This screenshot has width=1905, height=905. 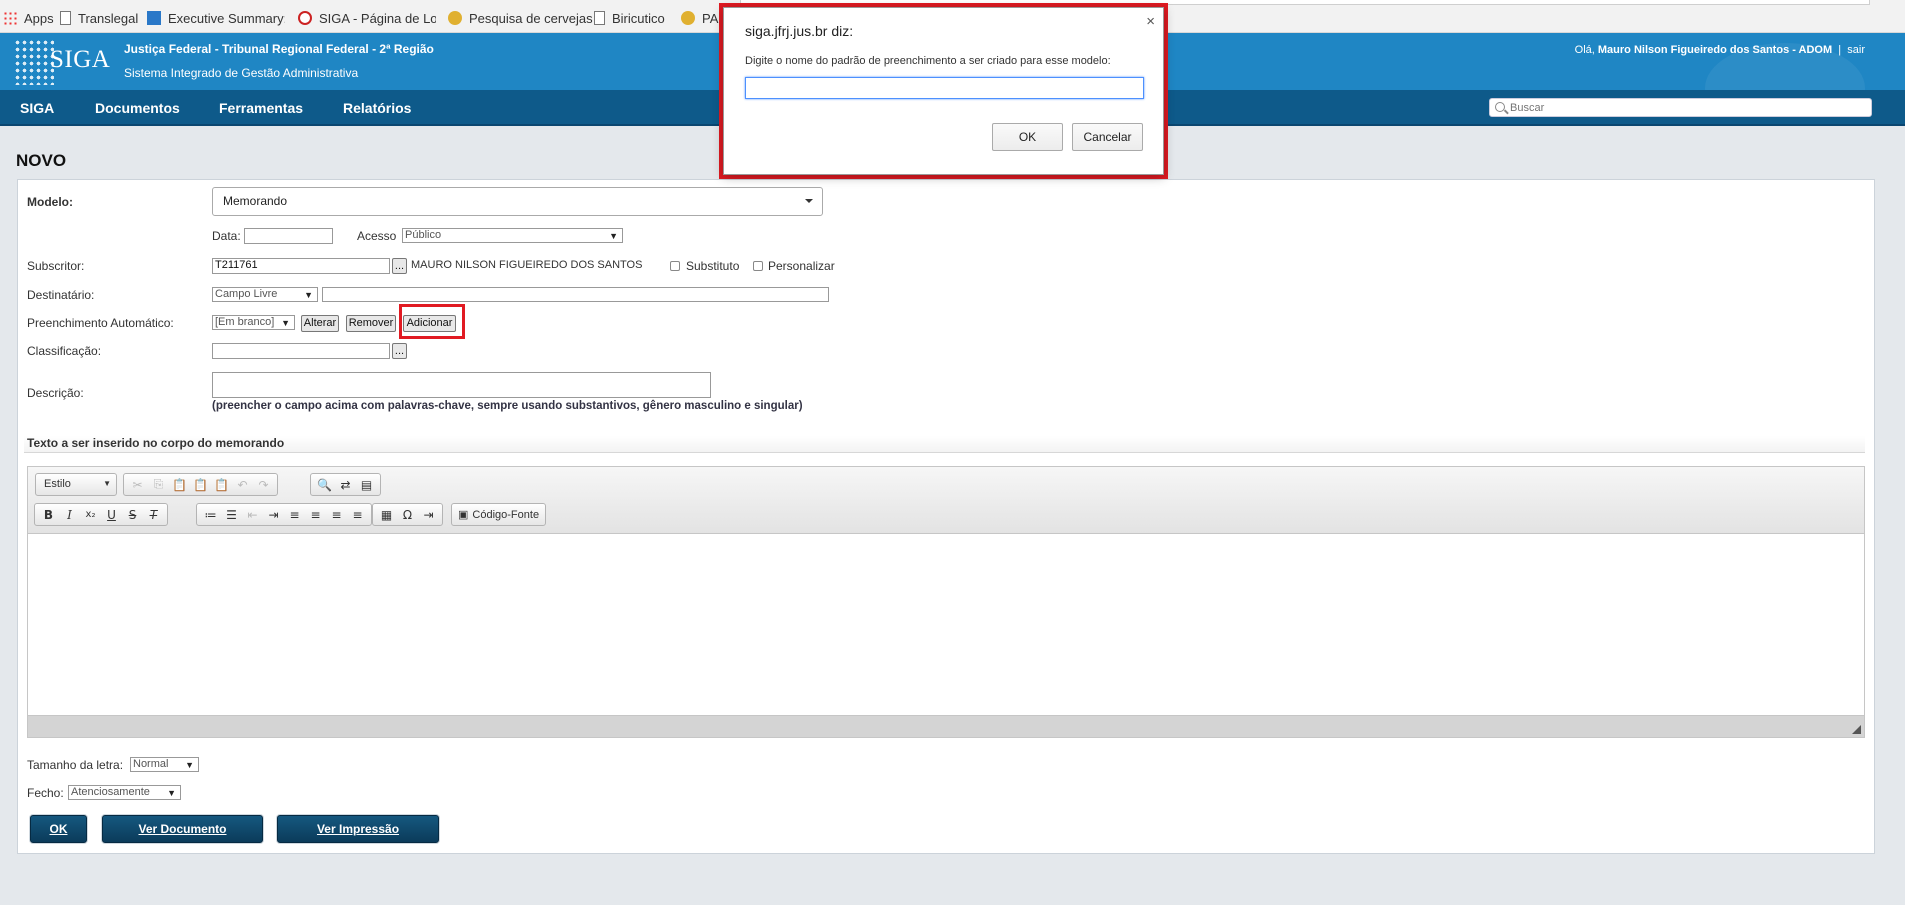 What do you see at coordinates (158, 484) in the screenshot?
I see `copy-icon: ⎘` at bounding box center [158, 484].